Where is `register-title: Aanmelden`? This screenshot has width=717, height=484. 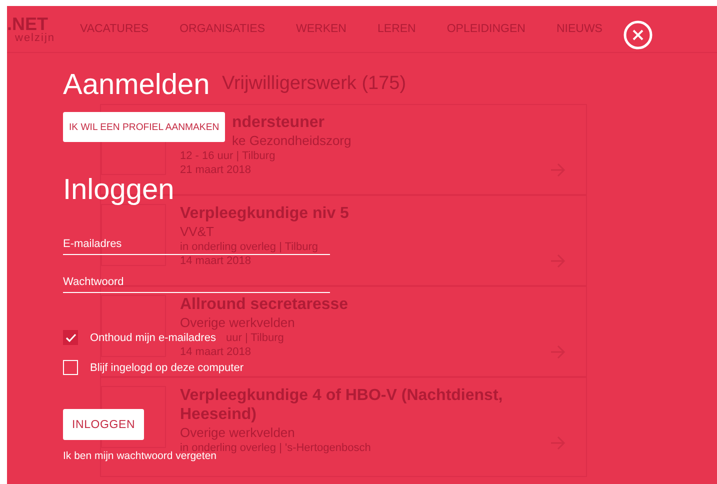 register-title: Aanmelden is located at coordinates (136, 85).